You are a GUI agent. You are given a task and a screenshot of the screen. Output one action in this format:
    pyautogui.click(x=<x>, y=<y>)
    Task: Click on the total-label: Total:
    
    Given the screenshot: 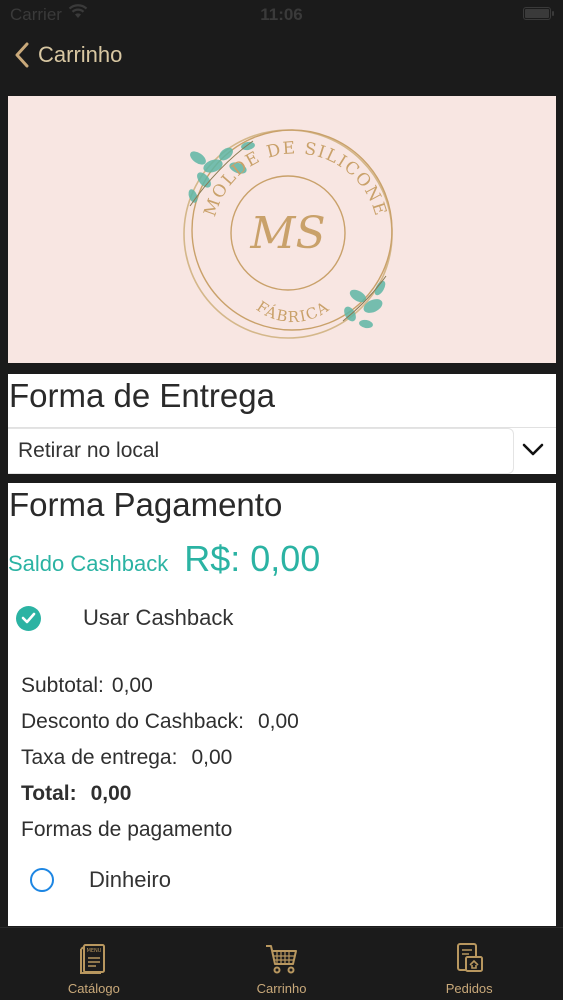 What is the action you would take?
    pyautogui.click(x=49, y=793)
    